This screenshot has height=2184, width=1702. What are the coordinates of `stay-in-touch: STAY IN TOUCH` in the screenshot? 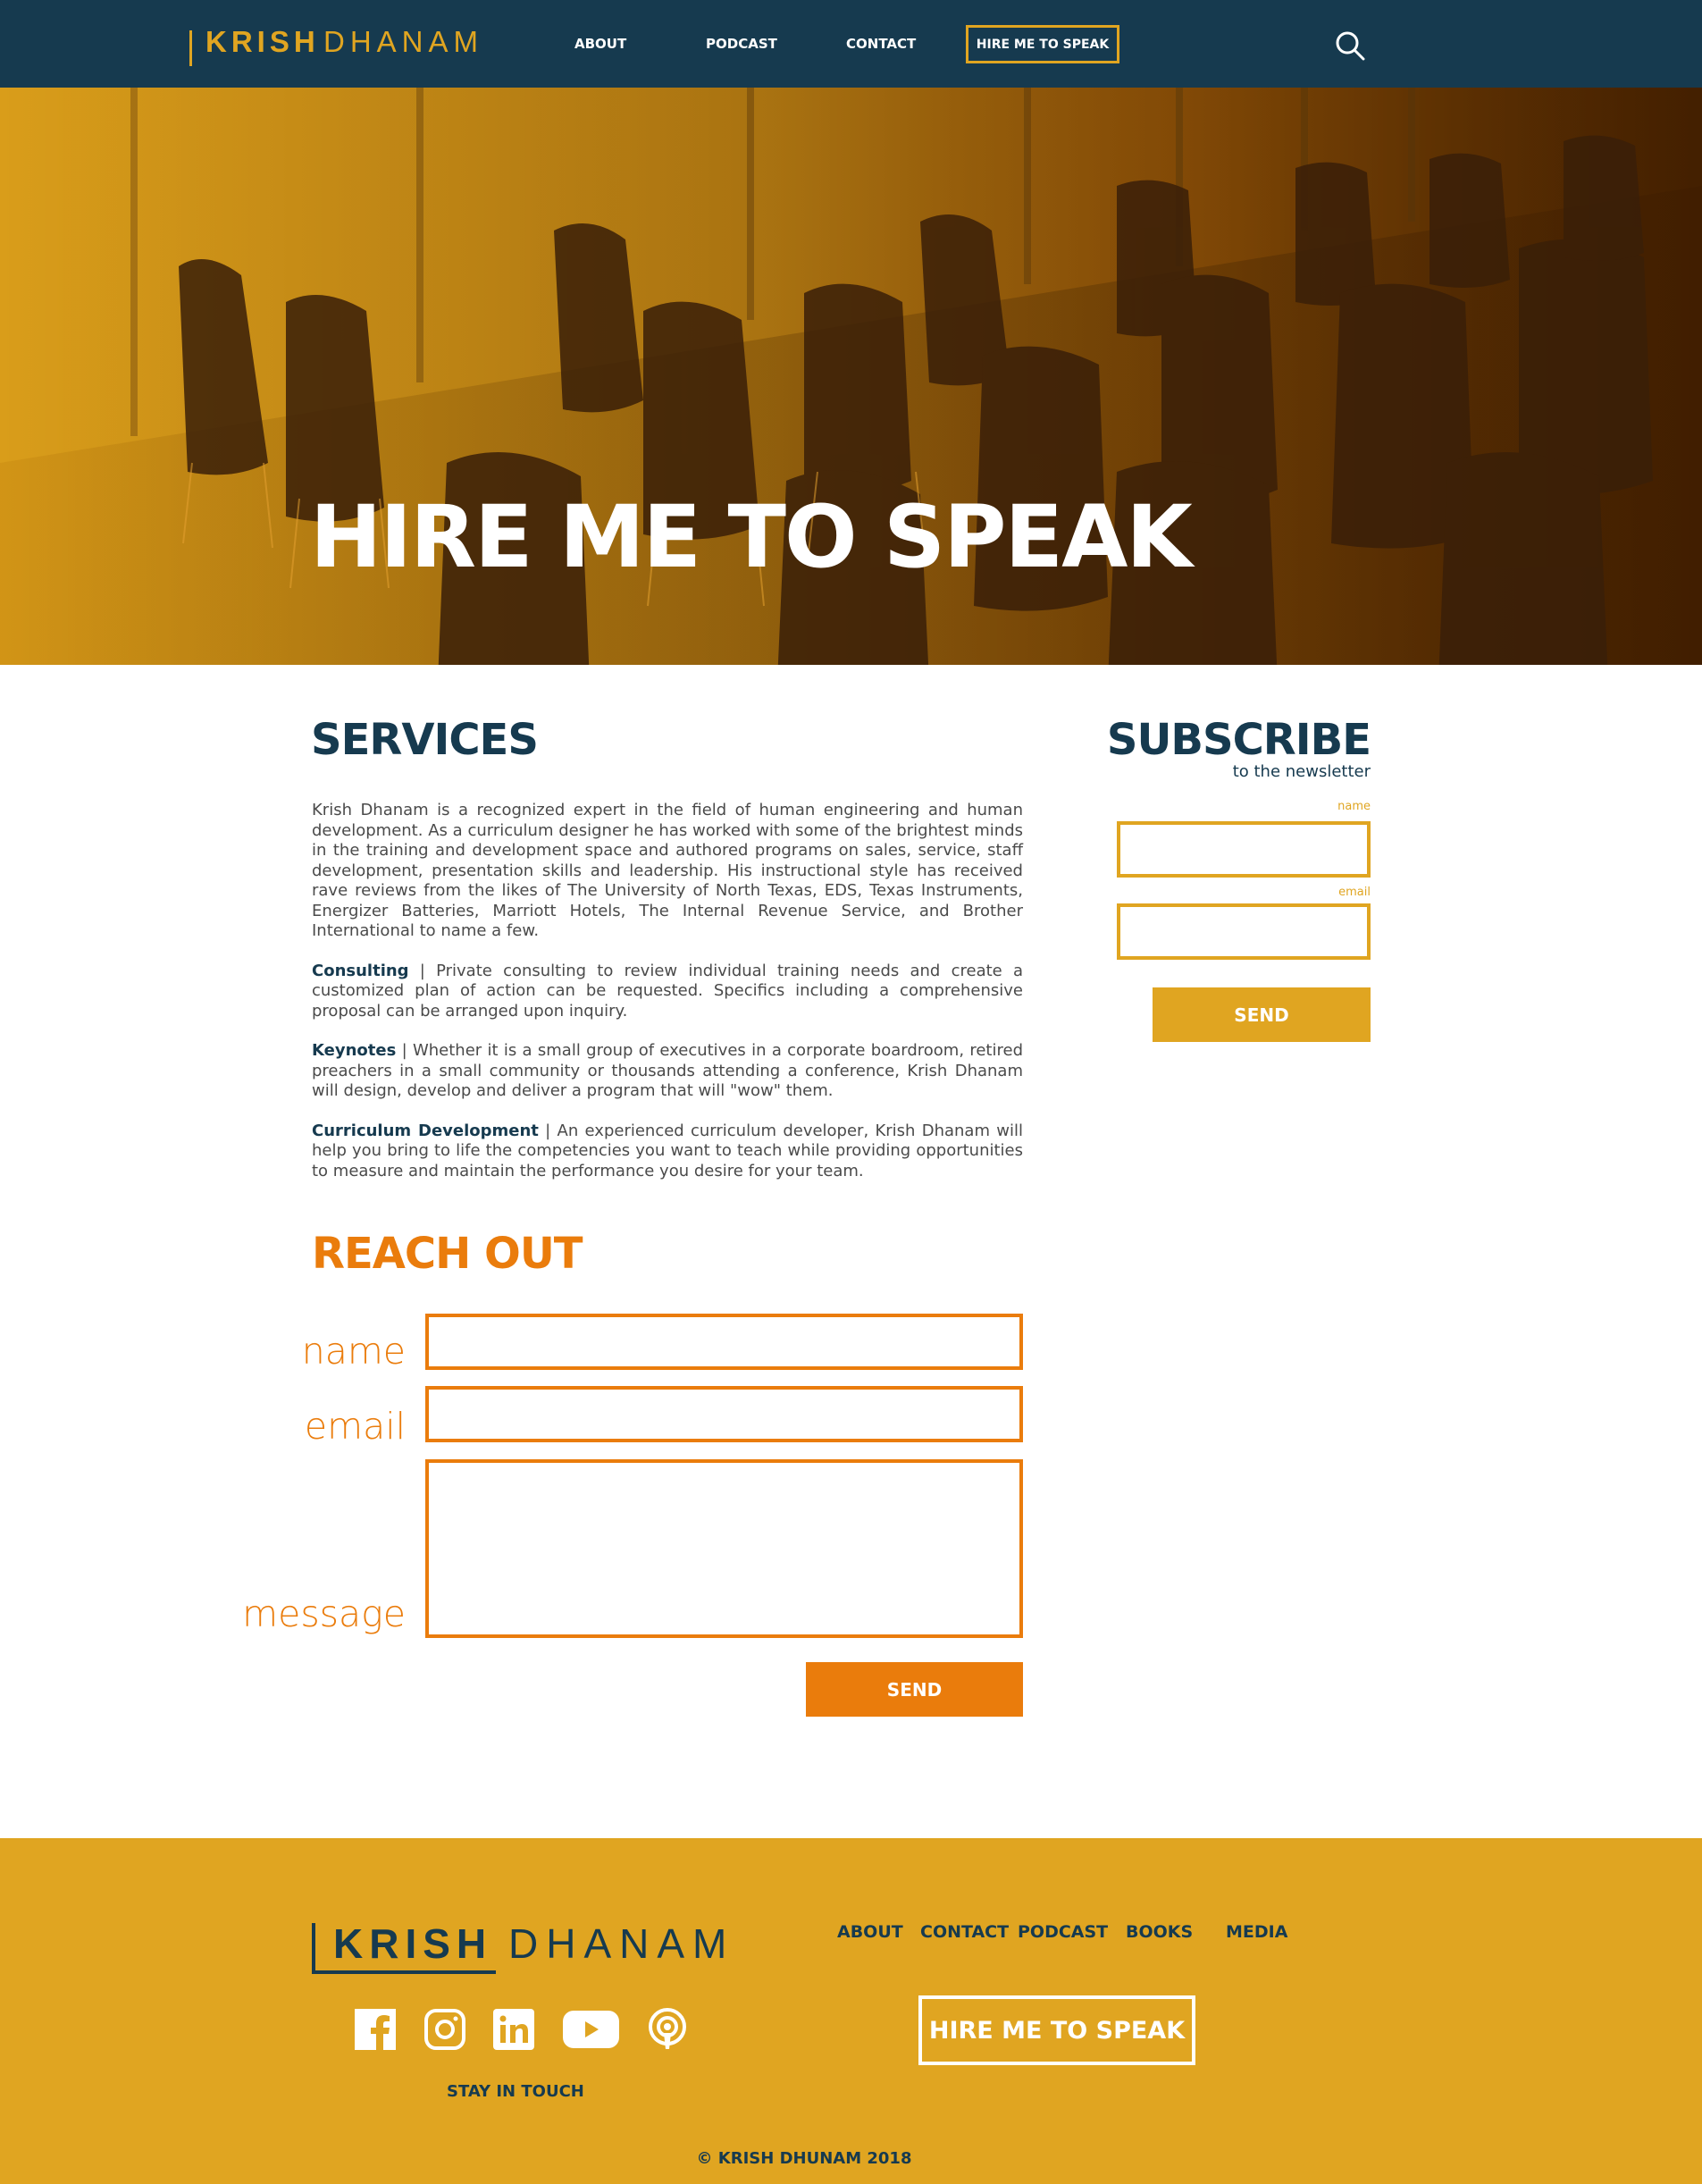 It's located at (515, 2091).